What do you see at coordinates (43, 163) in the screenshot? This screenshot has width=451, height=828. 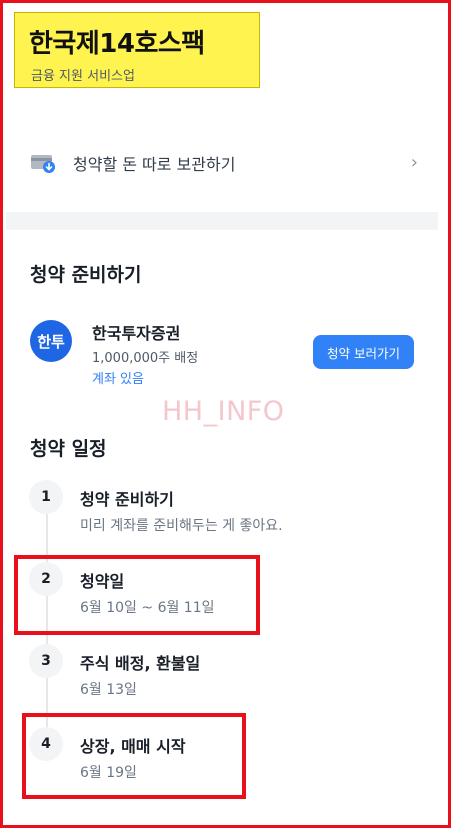 I see `wallet-download-icon` at bounding box center [43, 163].